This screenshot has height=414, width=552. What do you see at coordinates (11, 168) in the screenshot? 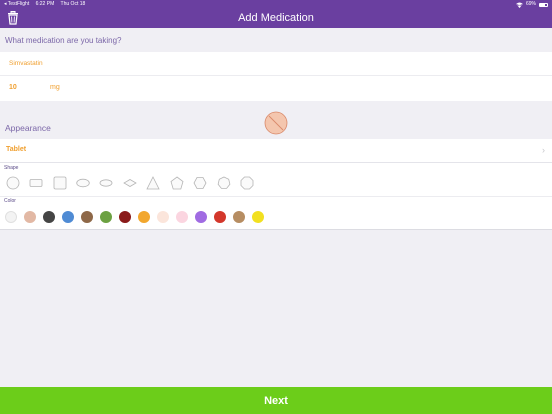
I see `shape-label: Shape` at bounding box center [11, 168].